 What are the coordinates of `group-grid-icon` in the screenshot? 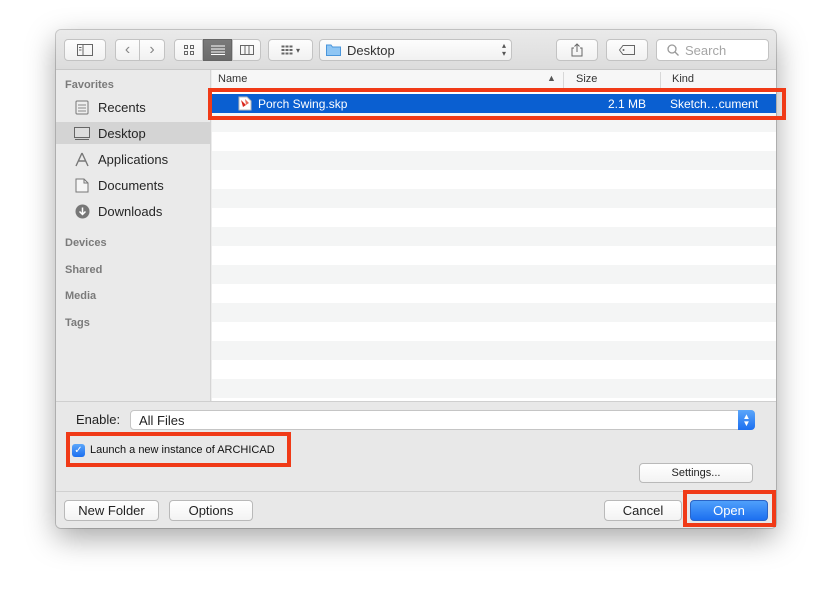 It's located at (287, 50).